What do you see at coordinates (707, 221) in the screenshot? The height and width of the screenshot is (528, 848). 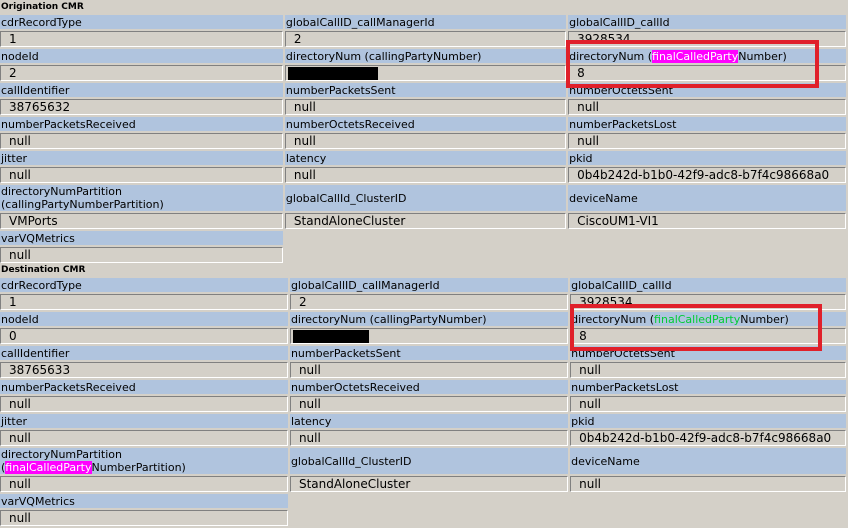 I see `field-value: CiscoUM1-VI1` at bounding box center [707, 221].